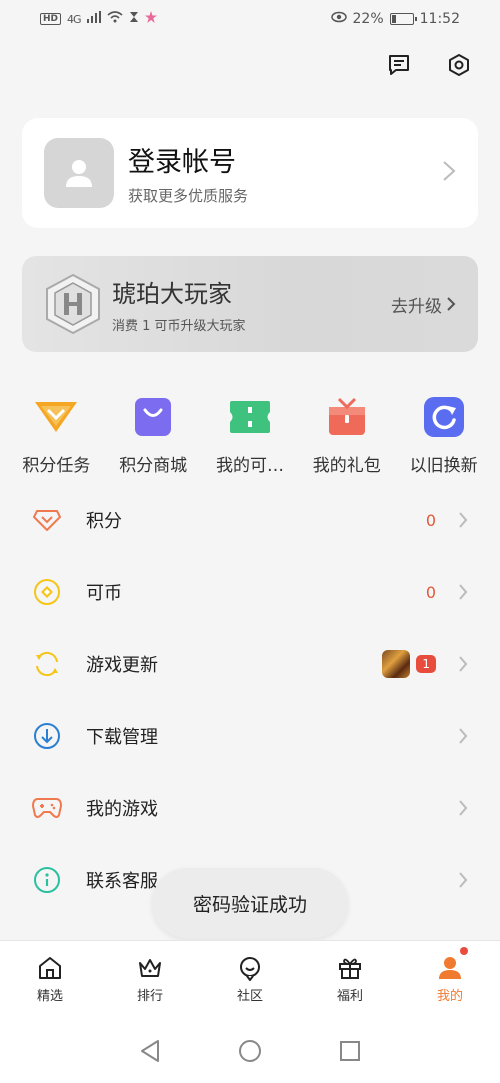  What do you see at coordinates (350, 1051) in the screenshot?
I see `recents-icon` at bounding box center [350, 1051].